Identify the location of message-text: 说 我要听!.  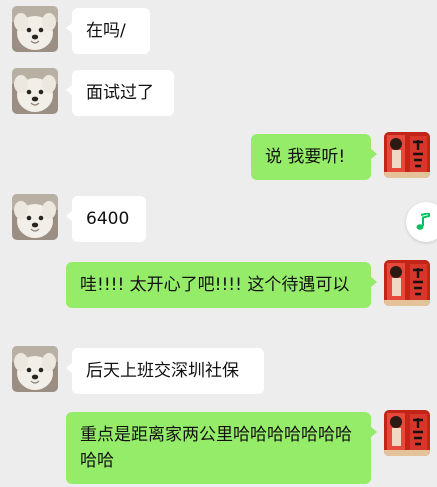
(305, 157).